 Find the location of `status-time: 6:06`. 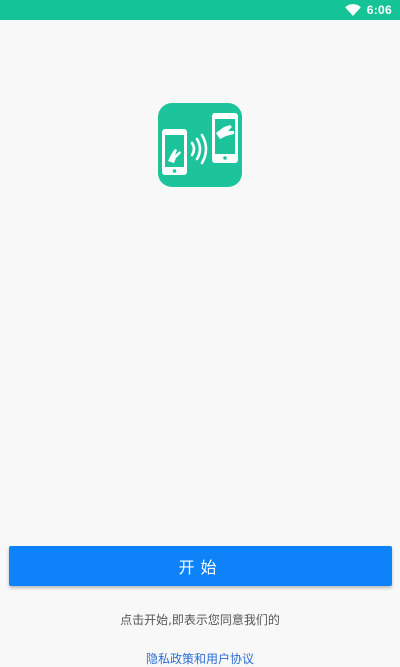

status-time: 6:06 is located at coordinates (379, 10).